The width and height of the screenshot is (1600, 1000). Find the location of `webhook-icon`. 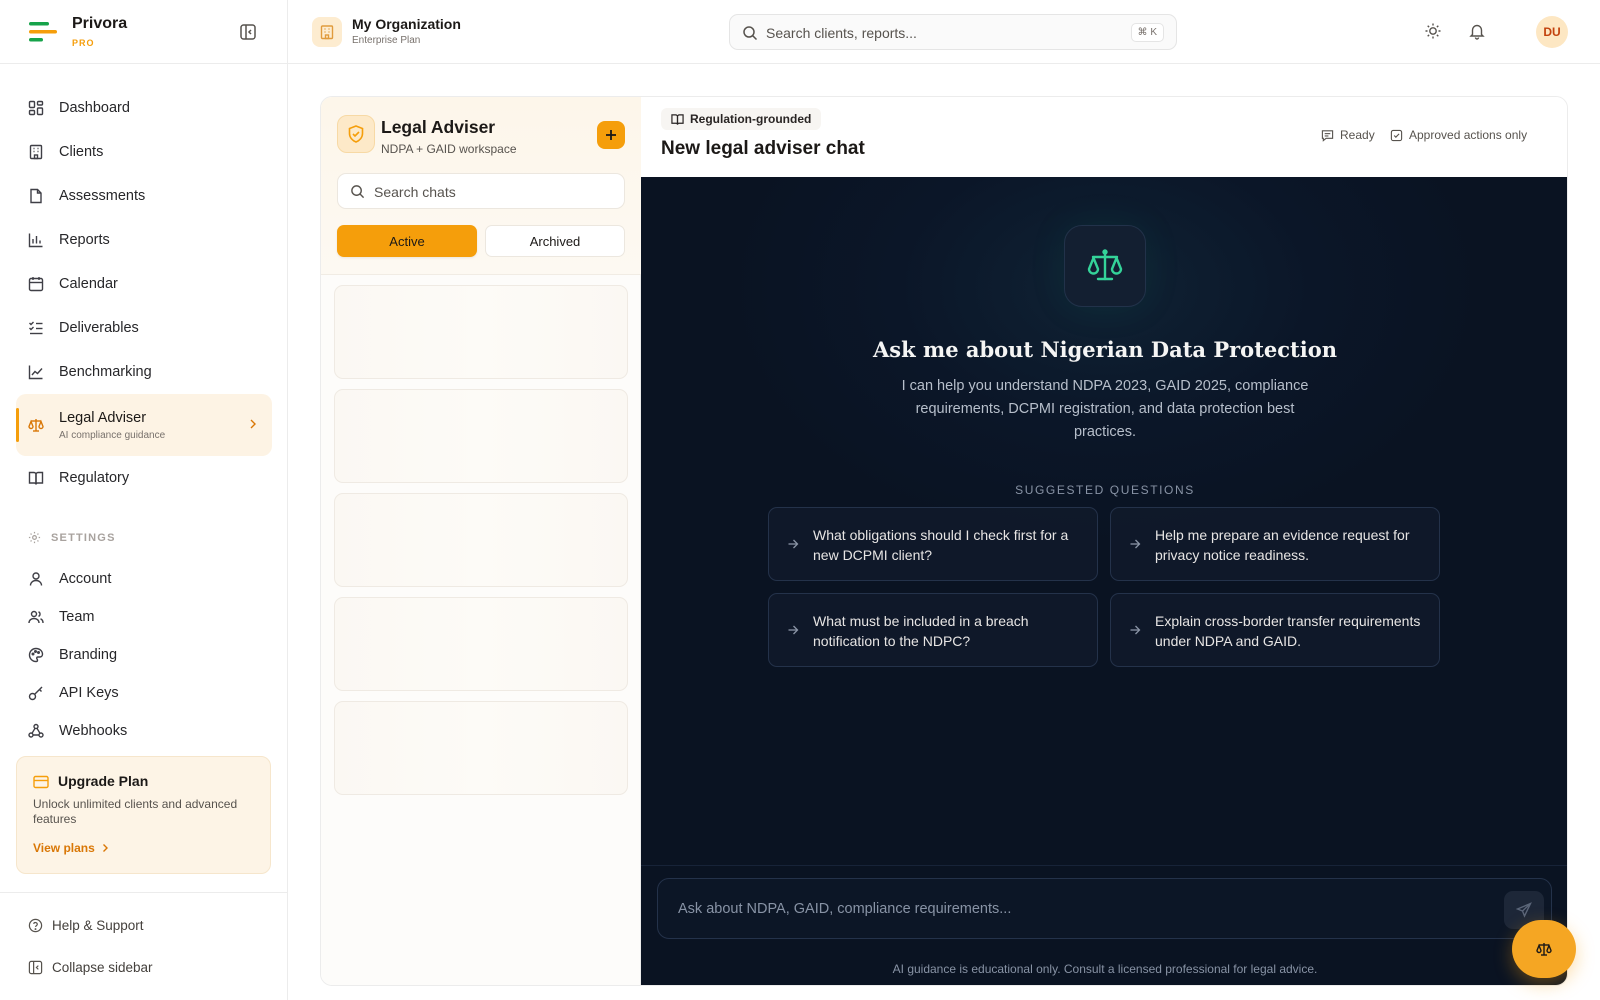

webhook-icon is located at coordinates (36, 730).